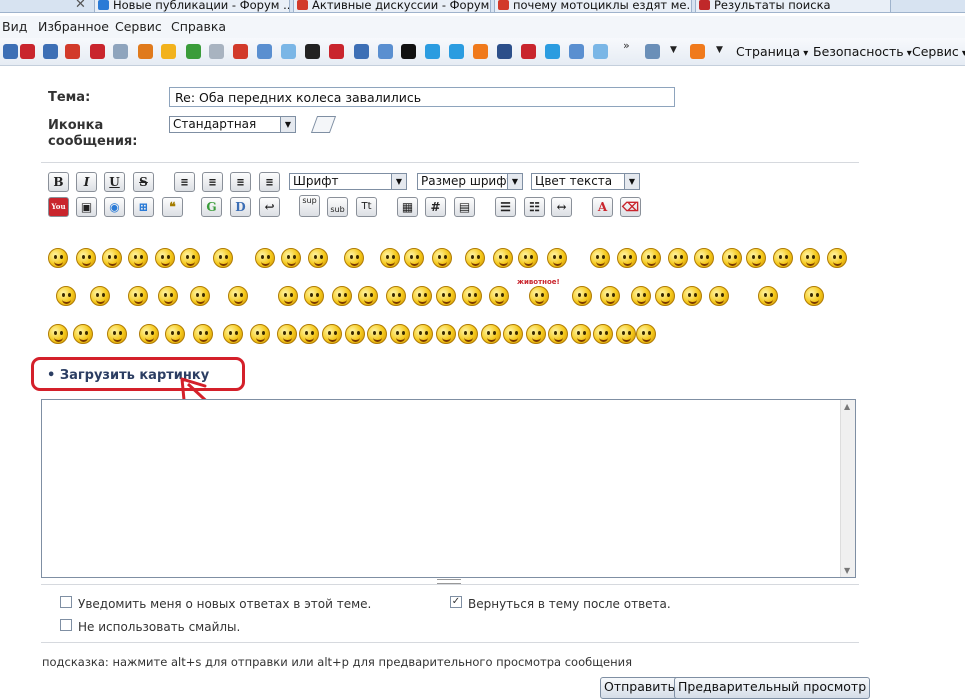 The image size is (965, 699). Describe the element at coordinates (456, 602) in the screenshot. I see `return-checkbox: ✓` at that location.